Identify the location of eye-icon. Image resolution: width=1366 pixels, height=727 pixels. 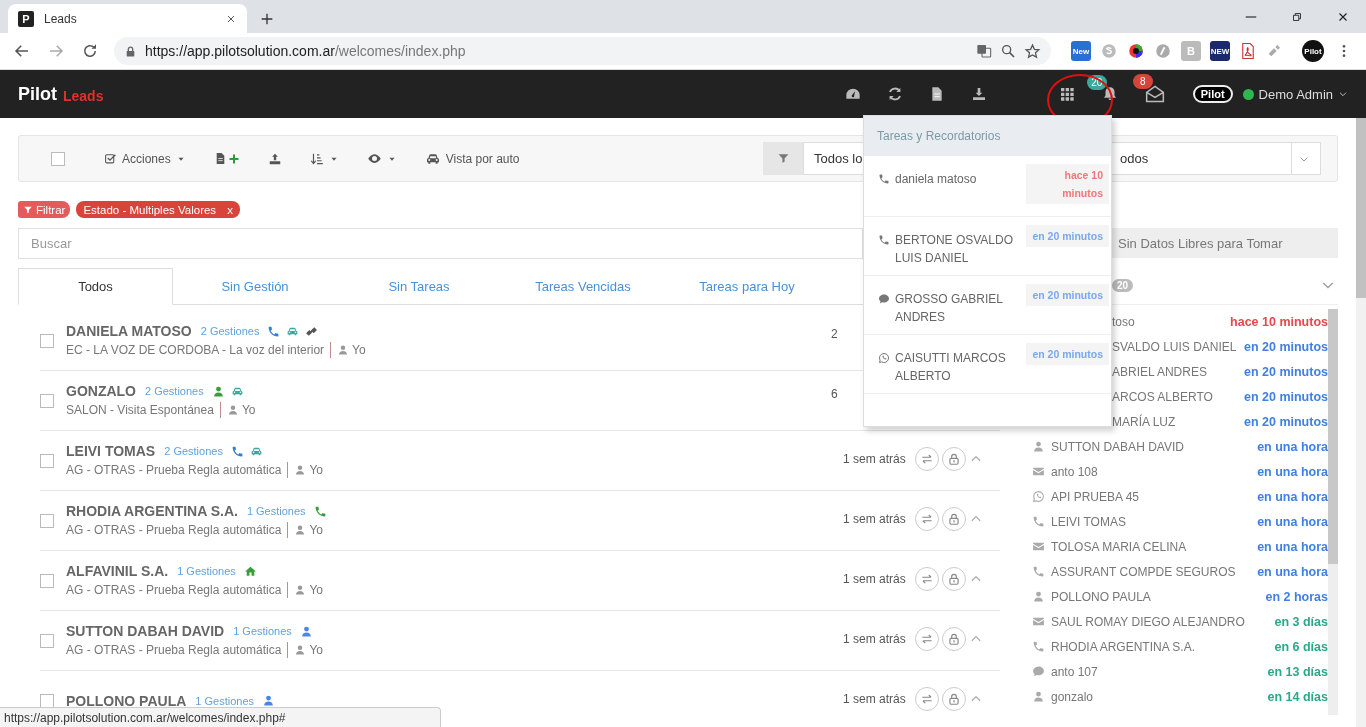
(374, 158).